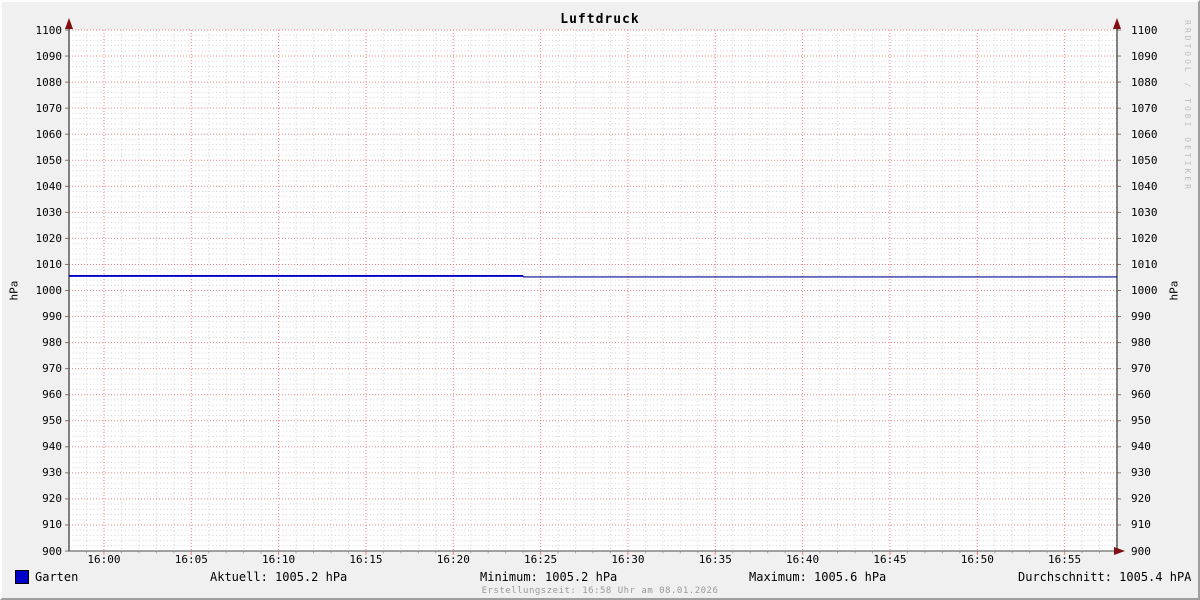  Describe the element at coordinates (977, 559) in the screenshot. I see `x-tick-label-16:50: 16:50` at that location.